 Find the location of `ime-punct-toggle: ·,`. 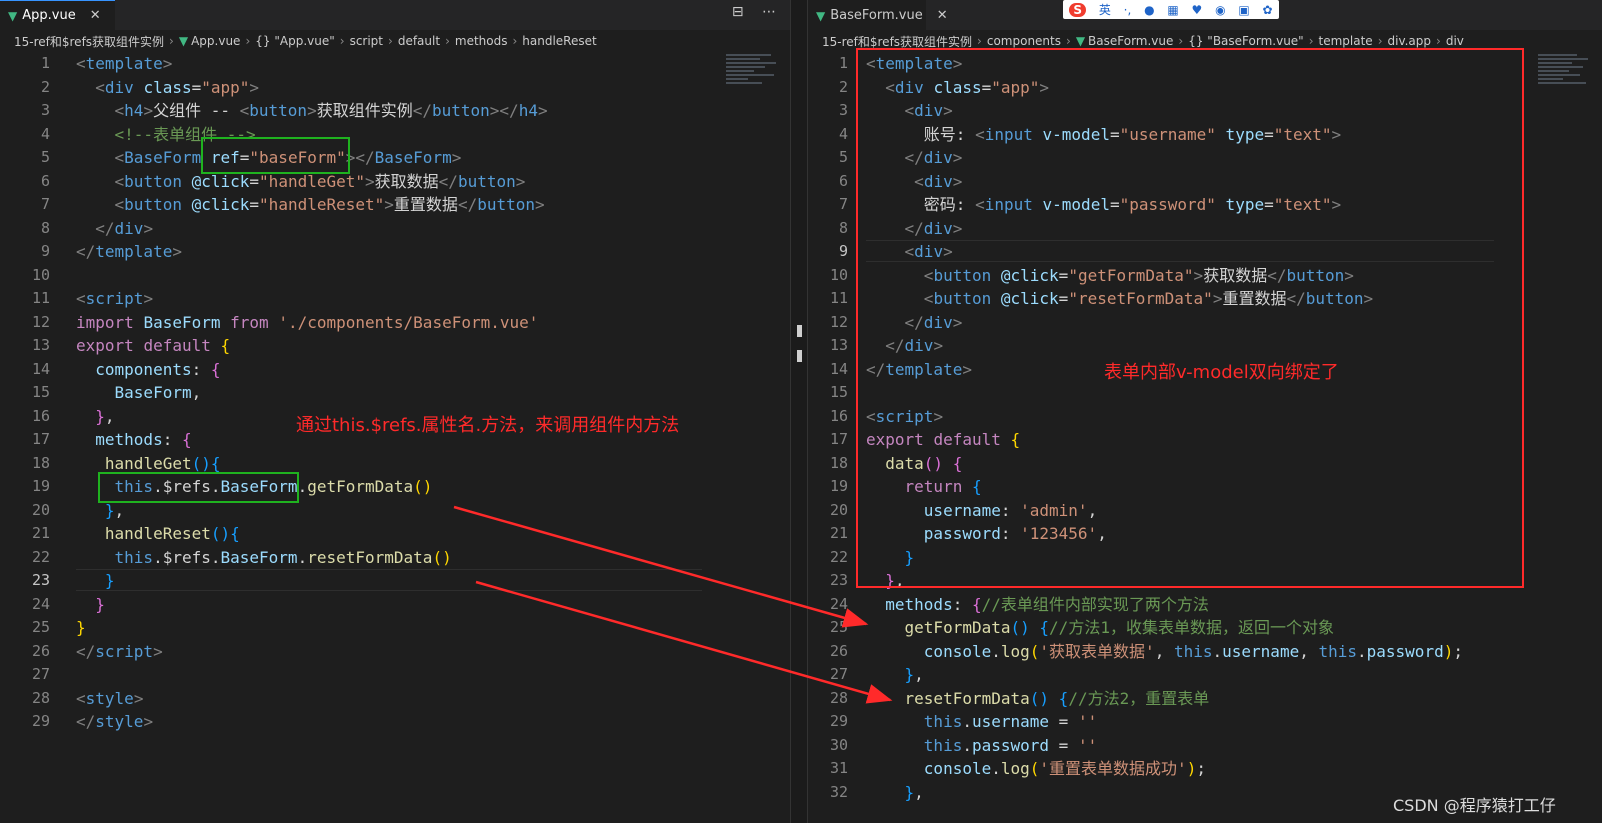

ime-punct-toggle: ·, is located at coordinates (1128, 10).